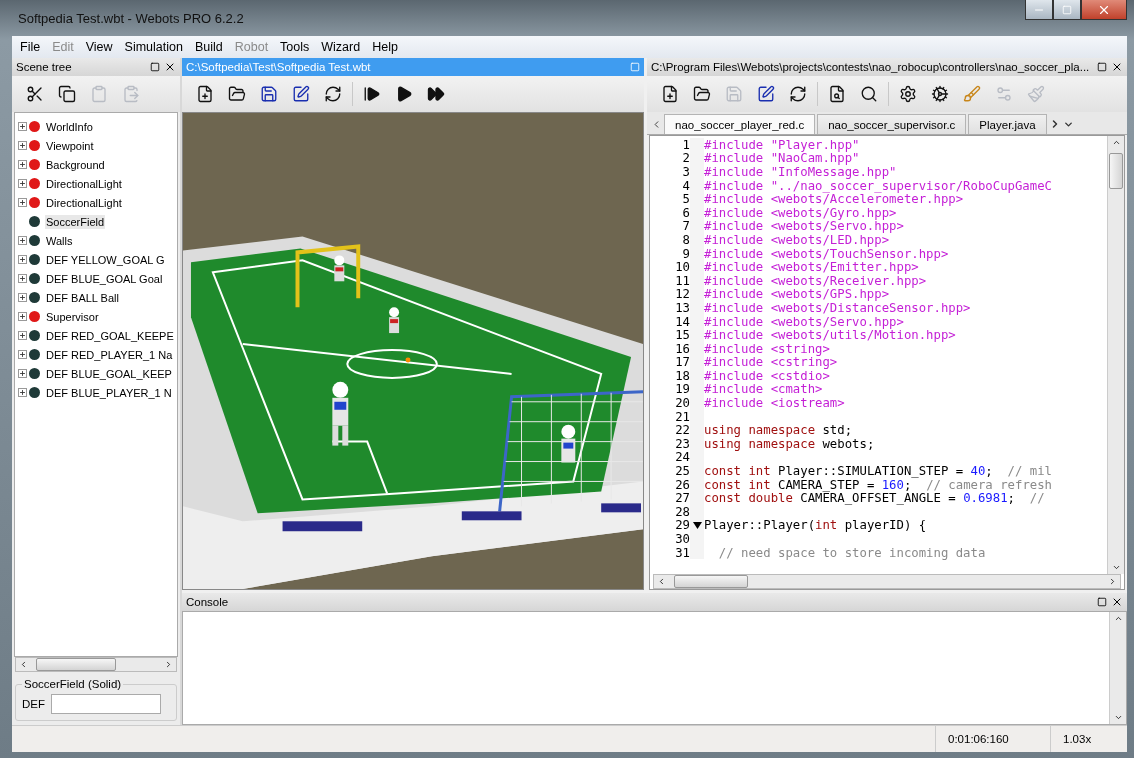 This screenshot has height=758, width=1134. I want to click on refresh-icon, so click(798, 94).